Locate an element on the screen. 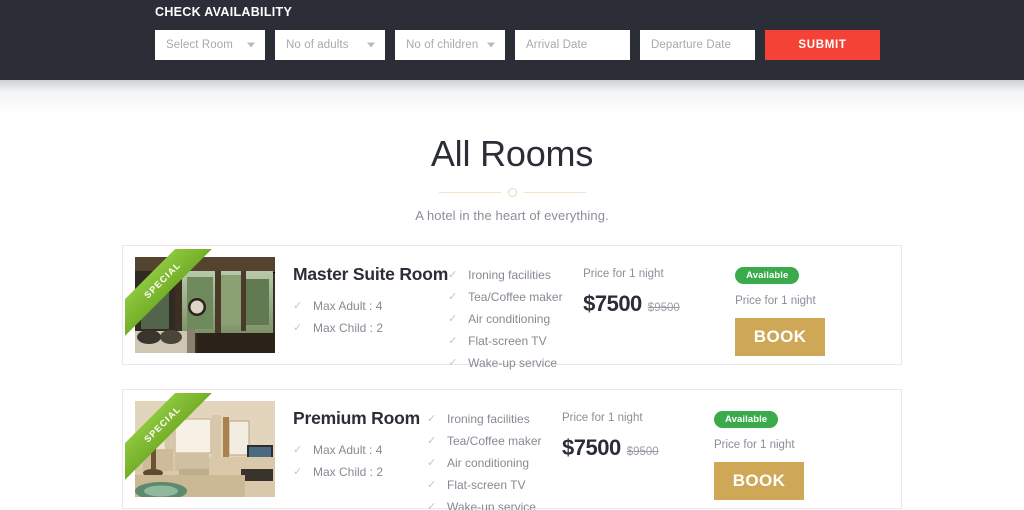 The image size is (1024, 510). departure-date-placeholder: Departure Date is located at coordinates (691, 45).